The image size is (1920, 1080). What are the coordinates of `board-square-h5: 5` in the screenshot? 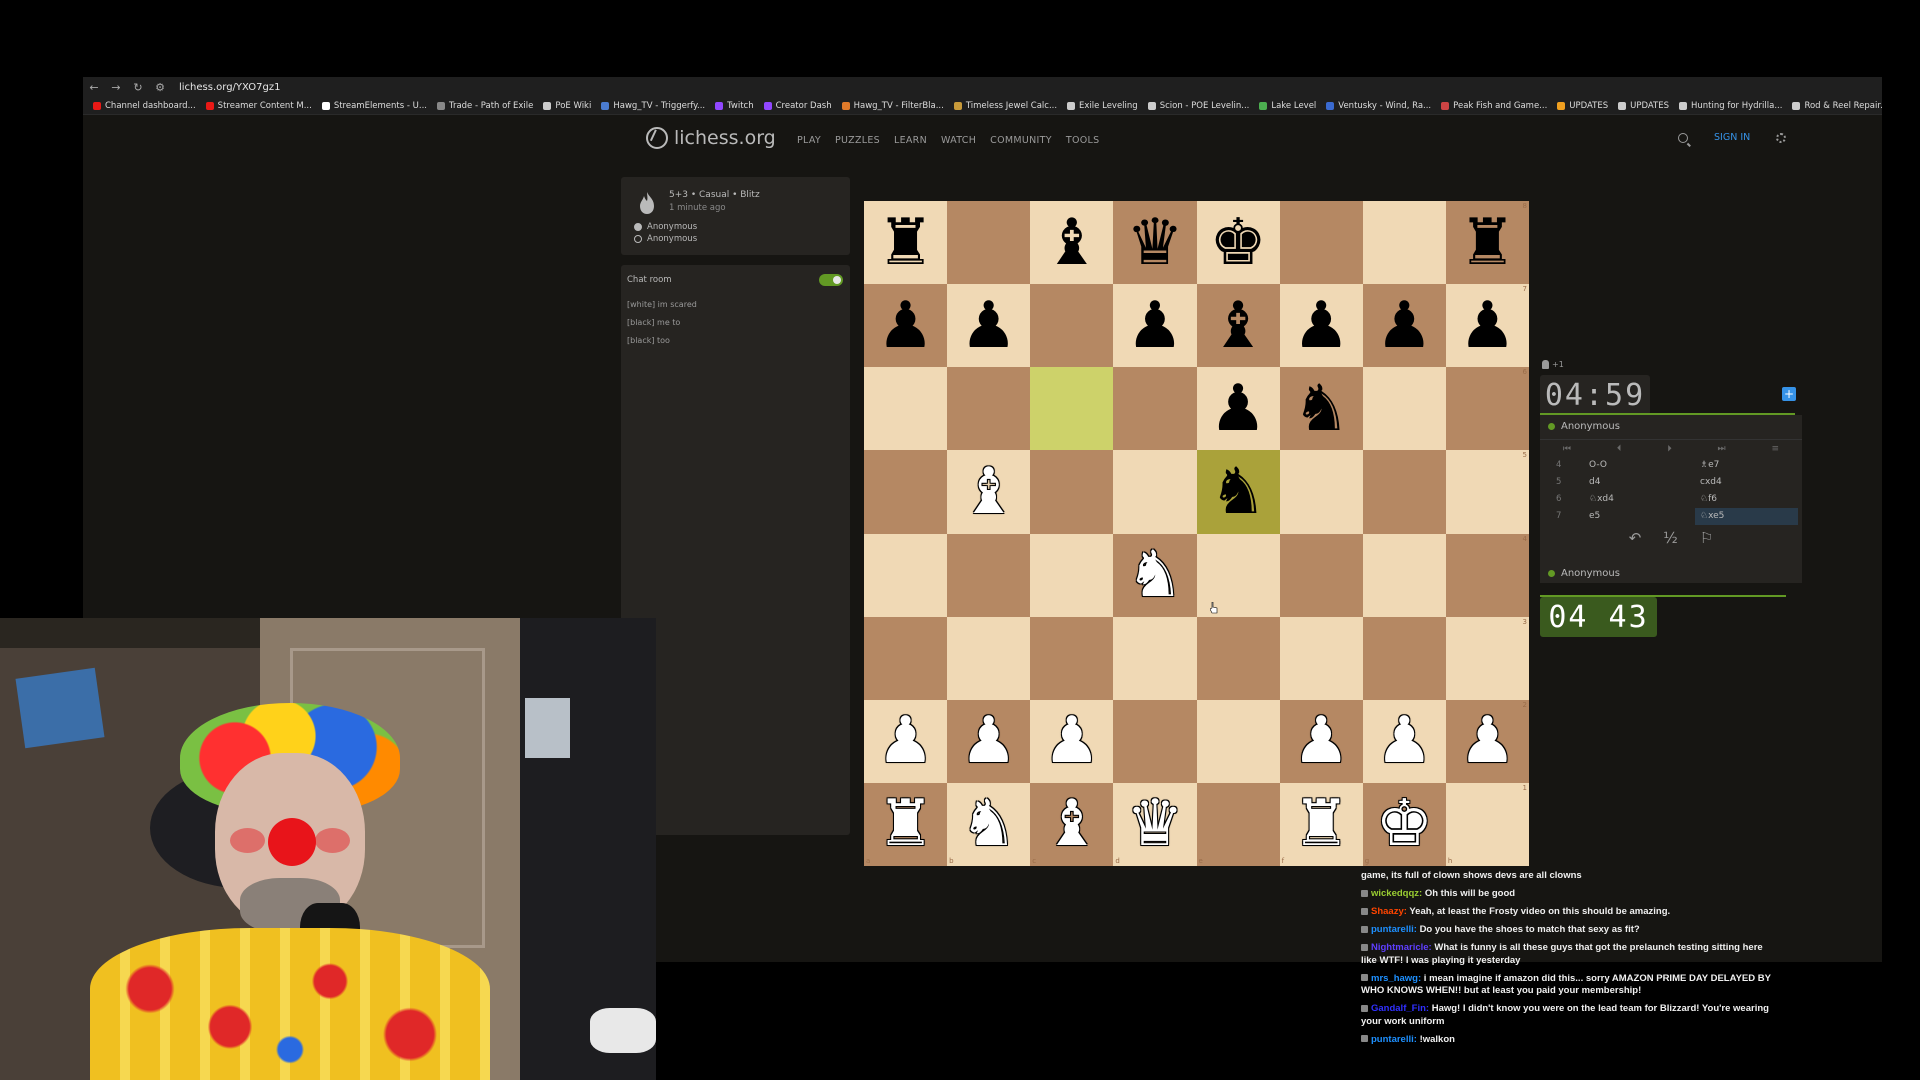 It's located at (1487, 492).